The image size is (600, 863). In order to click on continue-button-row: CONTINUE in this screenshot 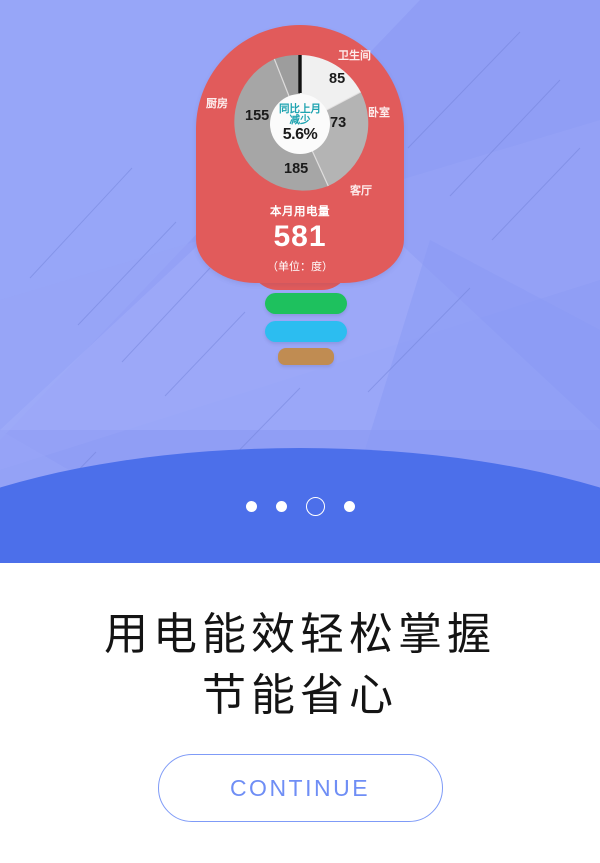, I will do `click(300, 788)`.